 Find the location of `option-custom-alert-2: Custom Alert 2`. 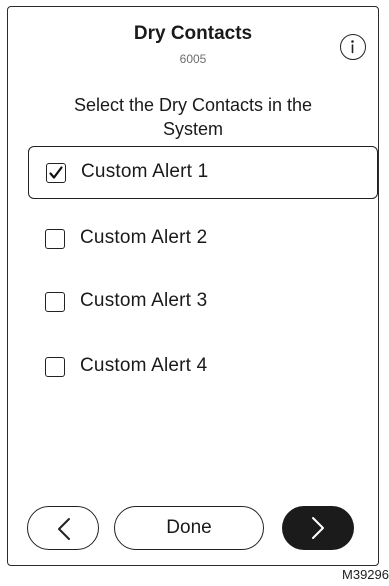

option-custom-alert-2: Custom Alert 2 is located at coordinates (203, 239).